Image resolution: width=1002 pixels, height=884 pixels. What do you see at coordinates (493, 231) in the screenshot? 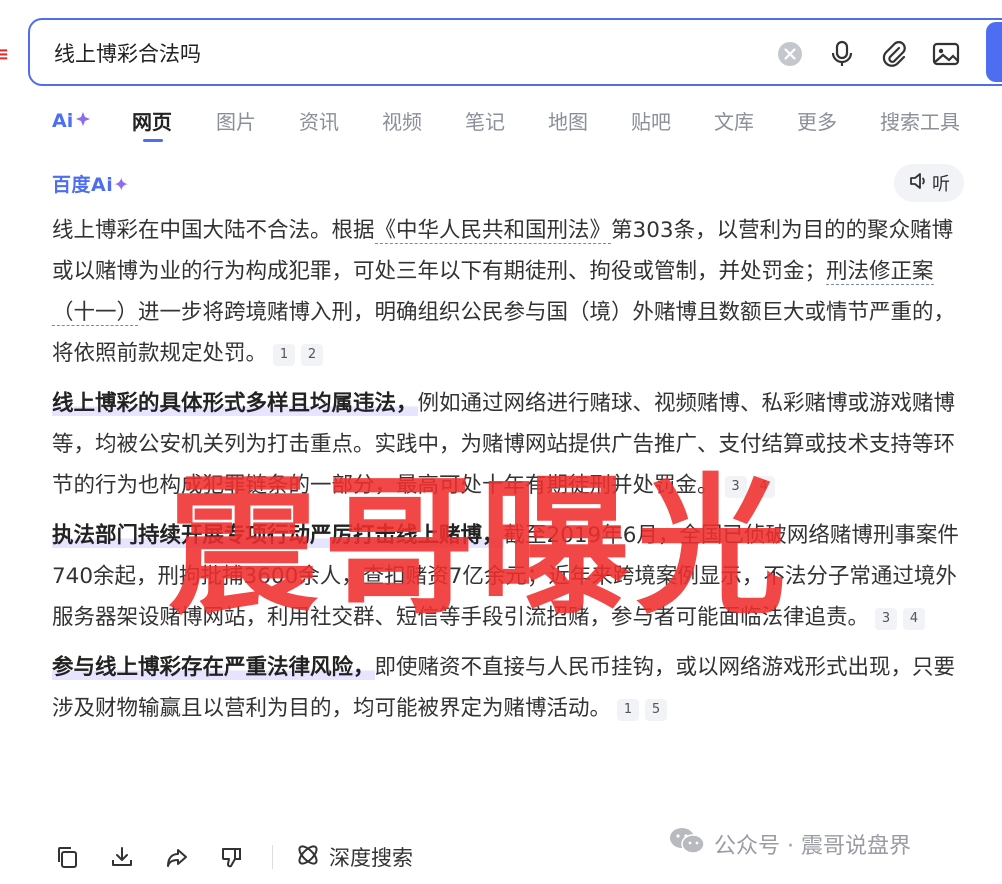
I see `criminal-law-link: 《中华人民共和国刑法》` at bounding box center [493, 231].